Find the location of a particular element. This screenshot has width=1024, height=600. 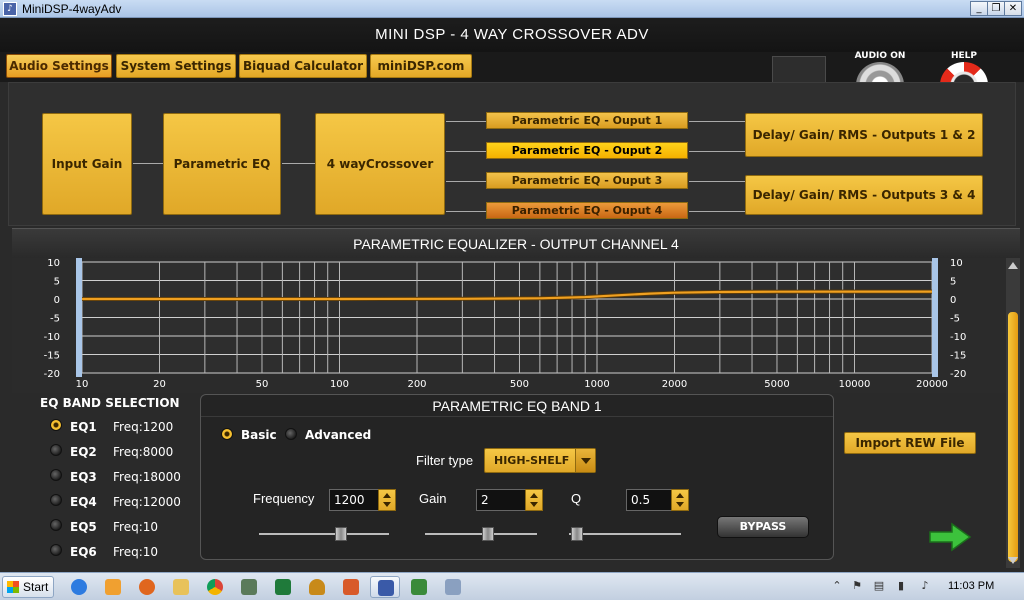

taskbar-headphones-icon is located at coordinates (317, 587).